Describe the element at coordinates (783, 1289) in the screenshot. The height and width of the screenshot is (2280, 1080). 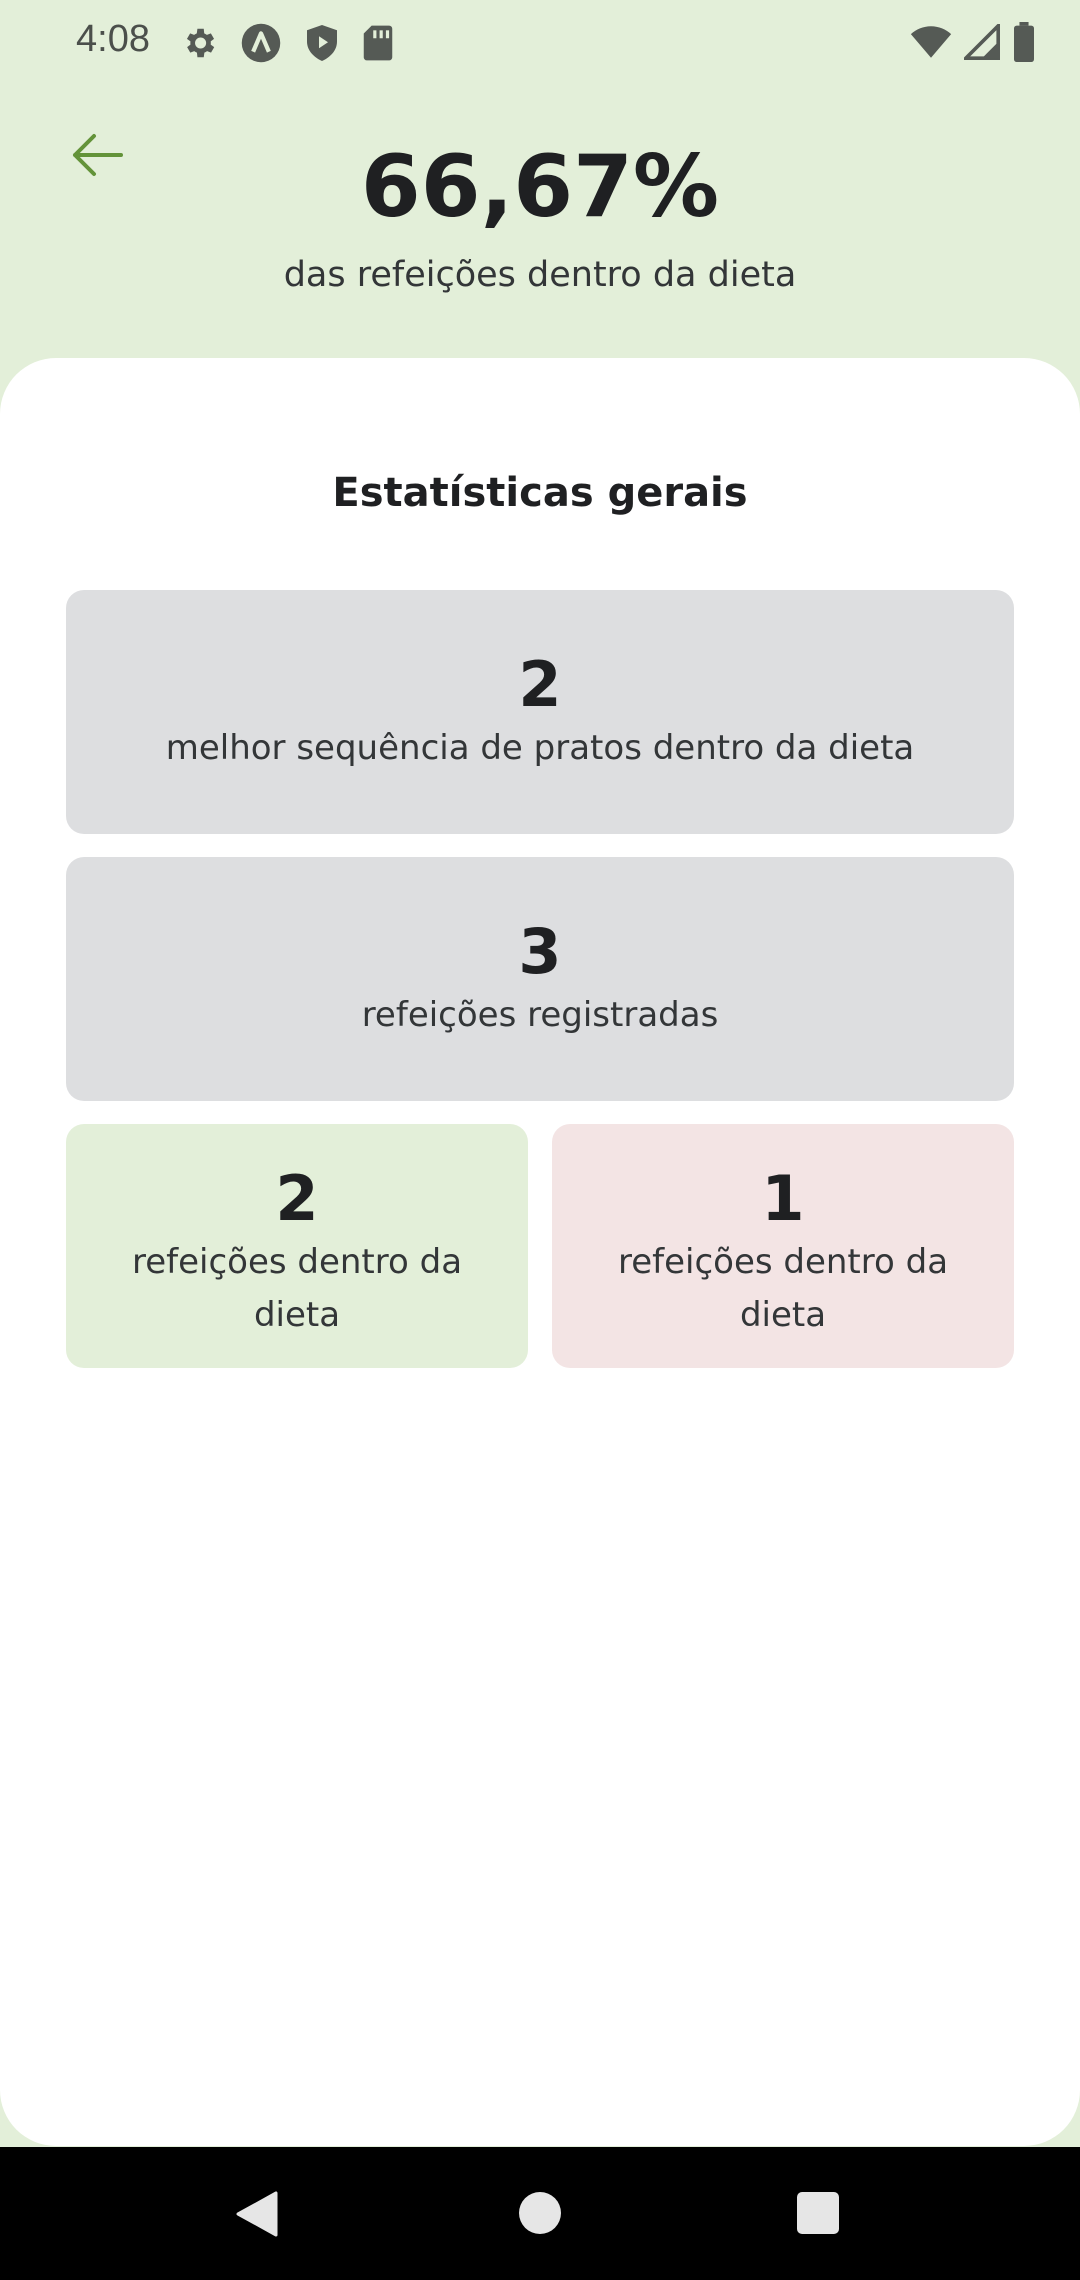
I see `out-diet-label: refeições dentro da dieta` at that location.